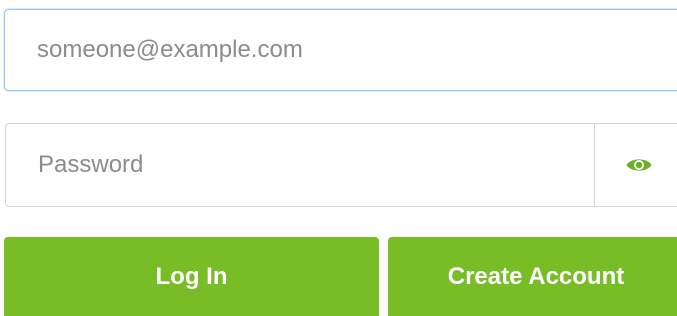 This screenshot has width=677, height=316. I want to click on show-password-toggle, so click(635, 165).